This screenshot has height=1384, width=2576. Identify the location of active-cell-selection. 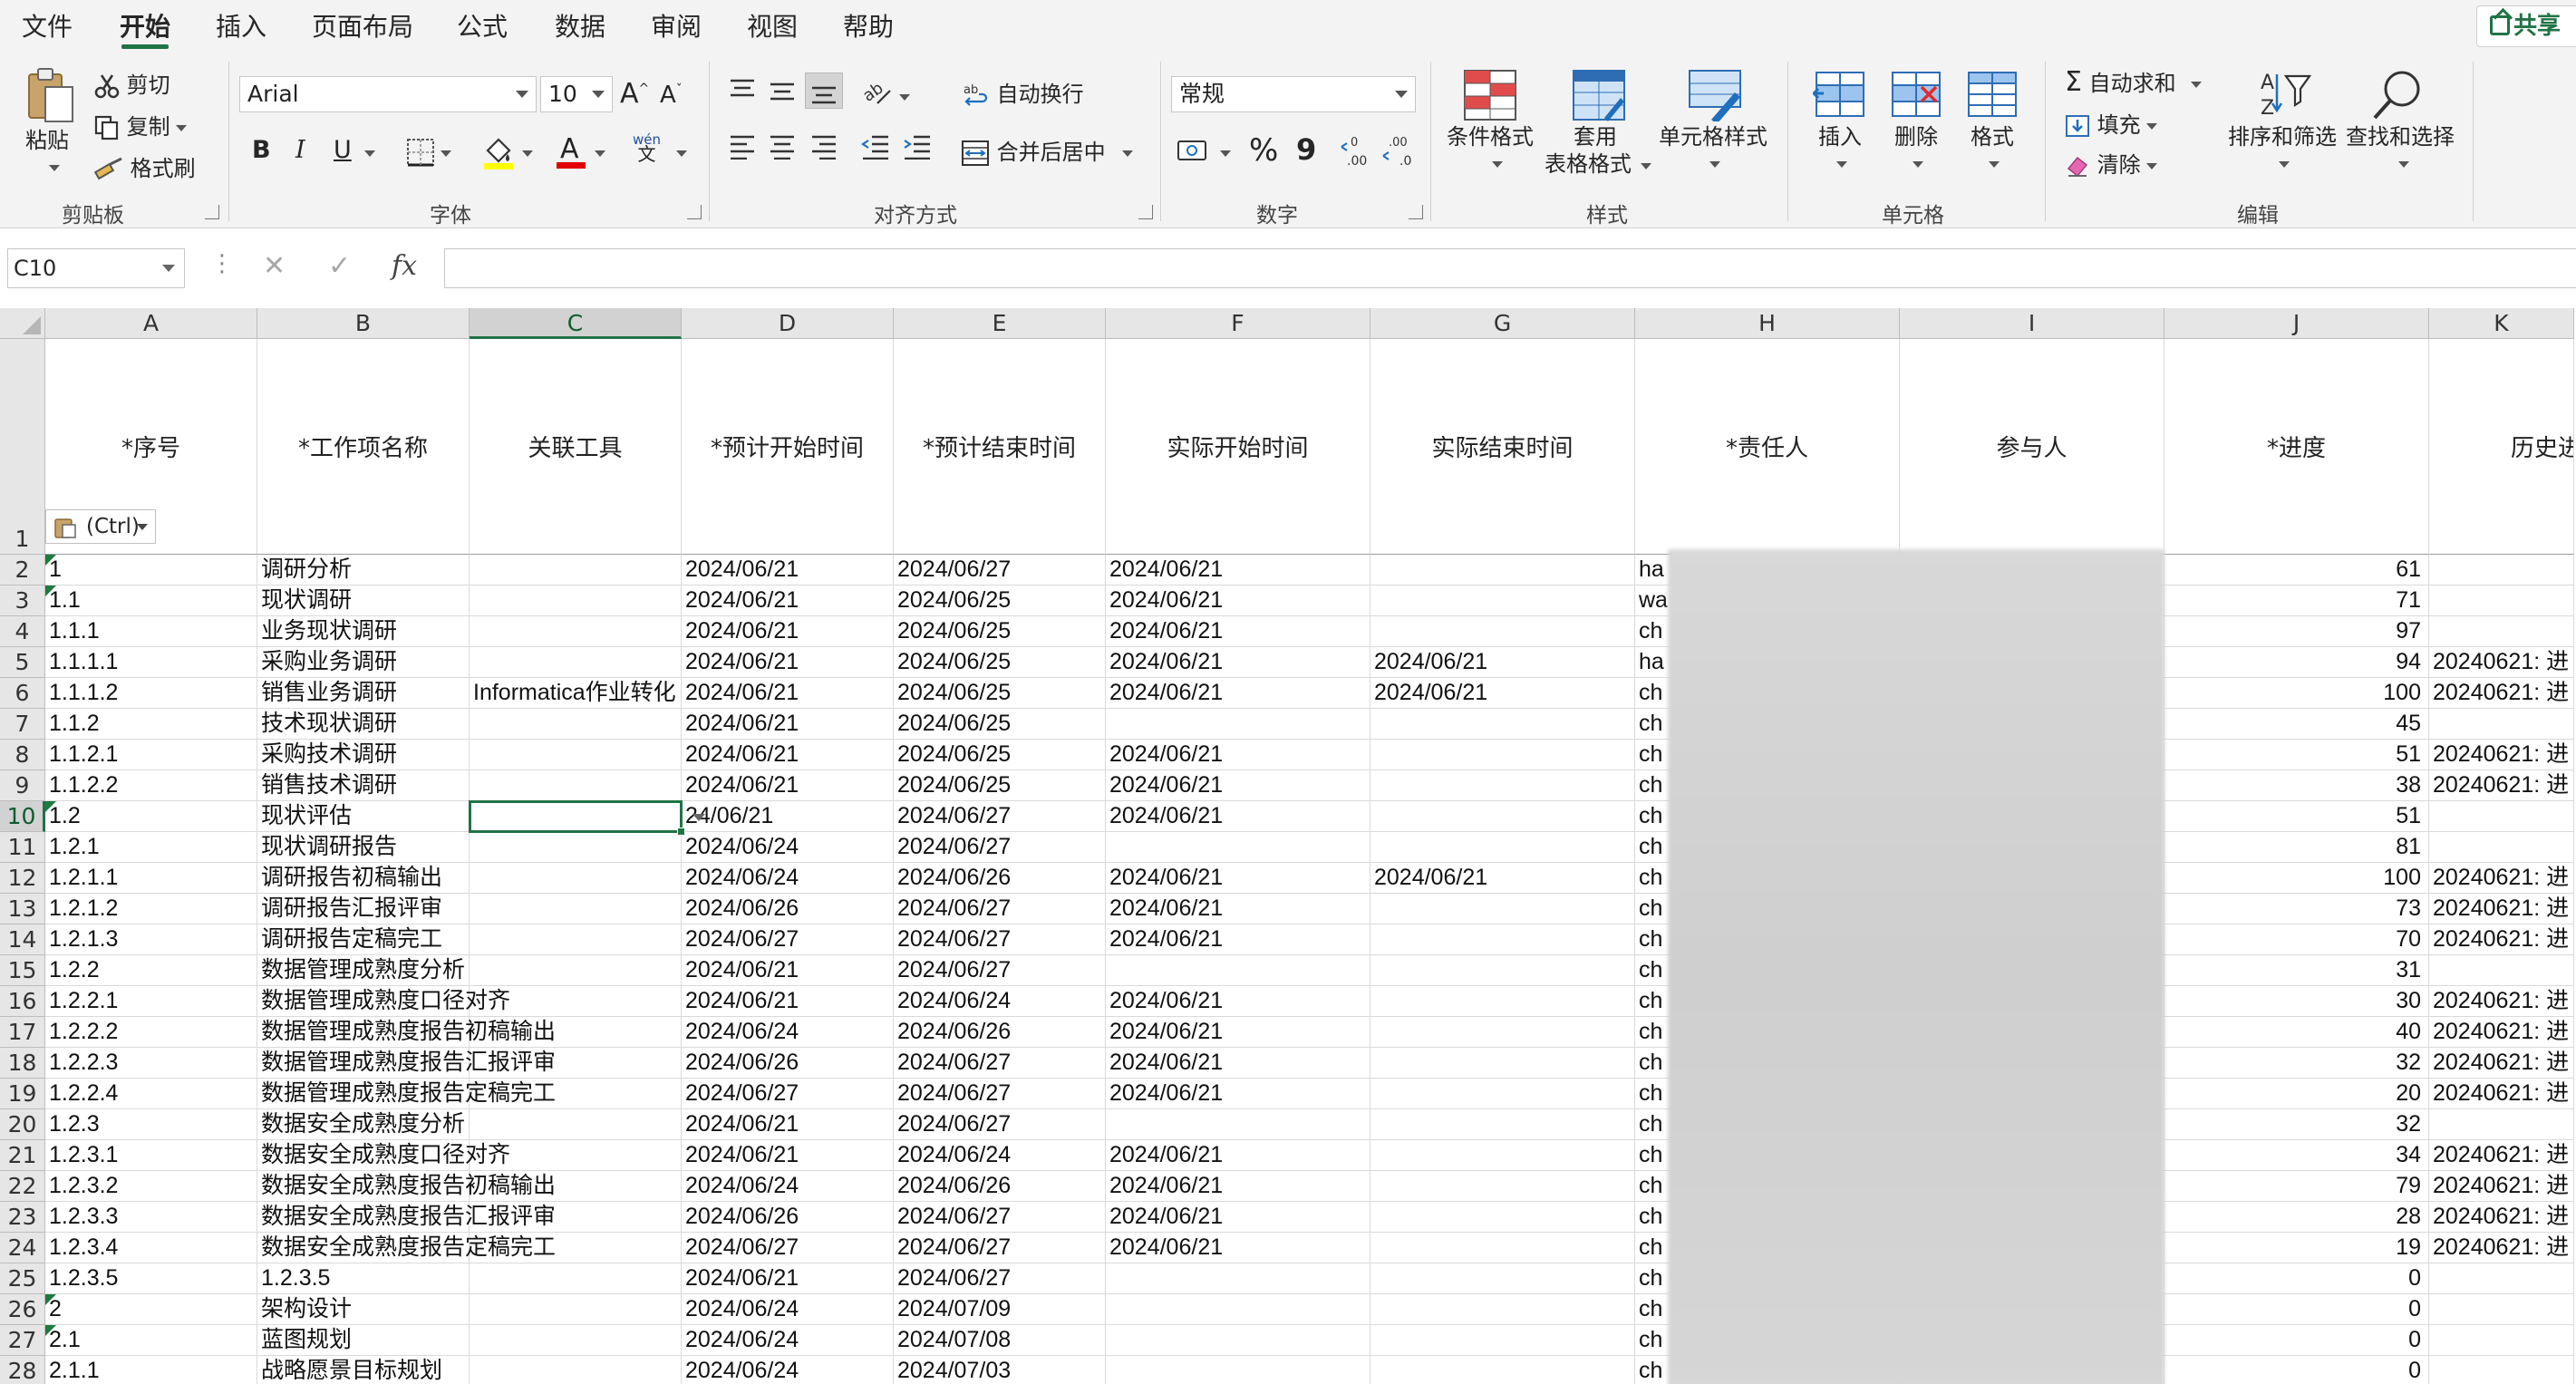
(577, 818).